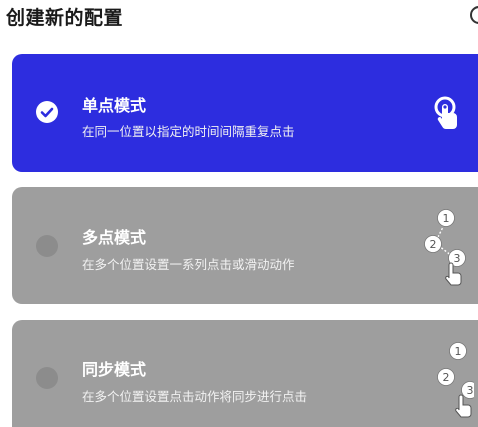 The width and height of the screenshot is (478, 427). I want to click on mode-name: 单点模式, so click(114, 105).